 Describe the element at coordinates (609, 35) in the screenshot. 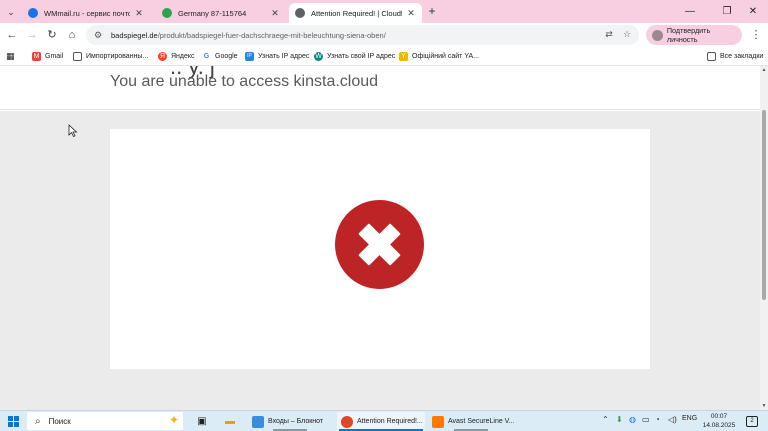

I see `translate-icon: ⇄` at that location.